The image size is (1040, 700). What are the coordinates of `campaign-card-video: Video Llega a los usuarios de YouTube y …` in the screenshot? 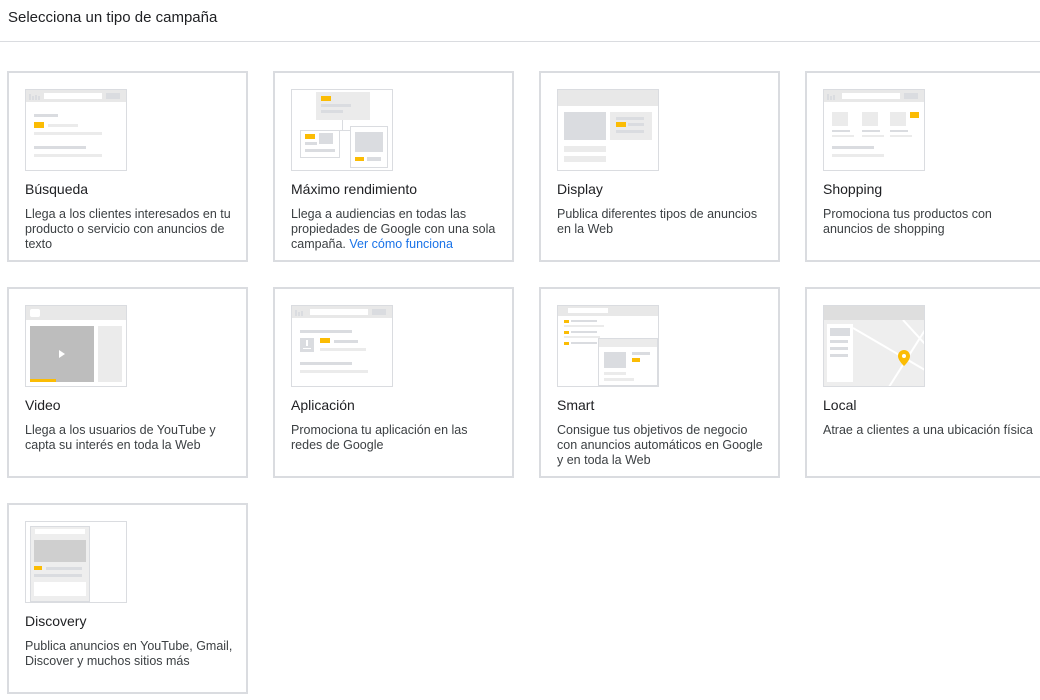 It's located at (127, 382).